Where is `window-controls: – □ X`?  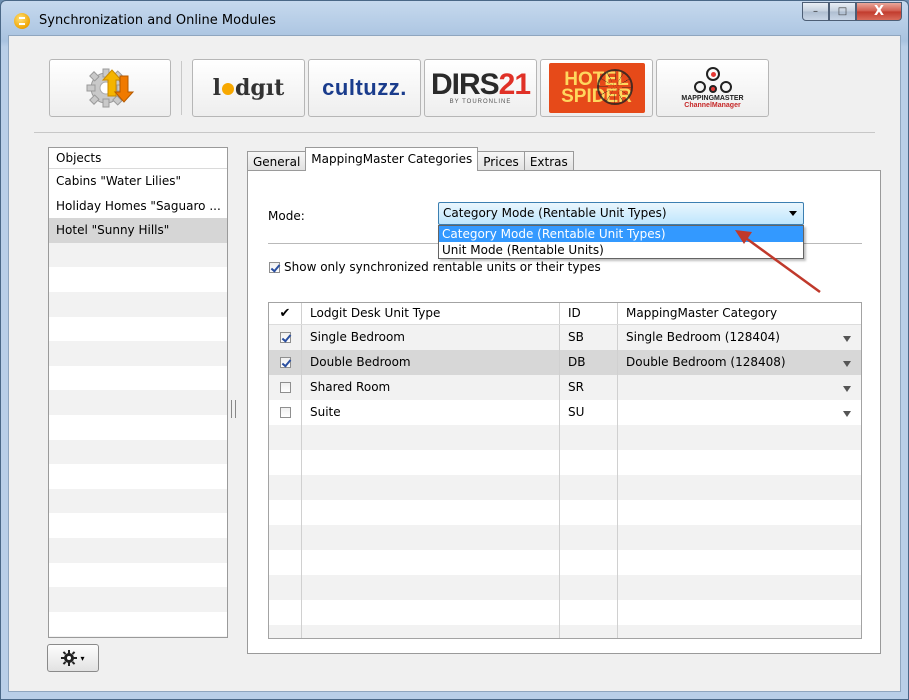 window-controls: – □ X is located at coordinates (852, 11).